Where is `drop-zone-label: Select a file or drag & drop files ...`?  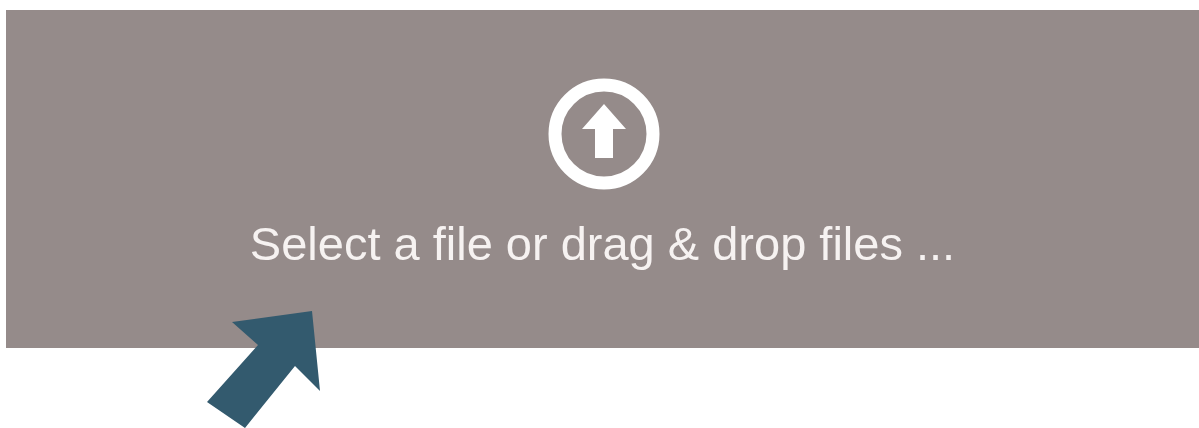
drop-zone-label: Select a file or drag & drop files ... is located at coordinates (602, 243).